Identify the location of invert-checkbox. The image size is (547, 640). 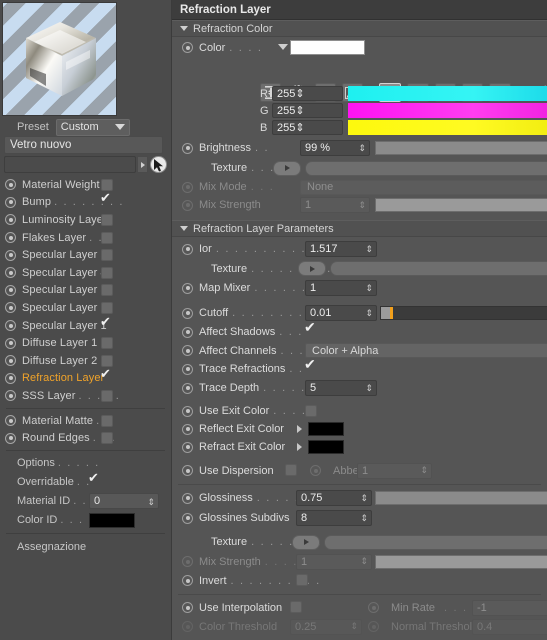
(302, 580).